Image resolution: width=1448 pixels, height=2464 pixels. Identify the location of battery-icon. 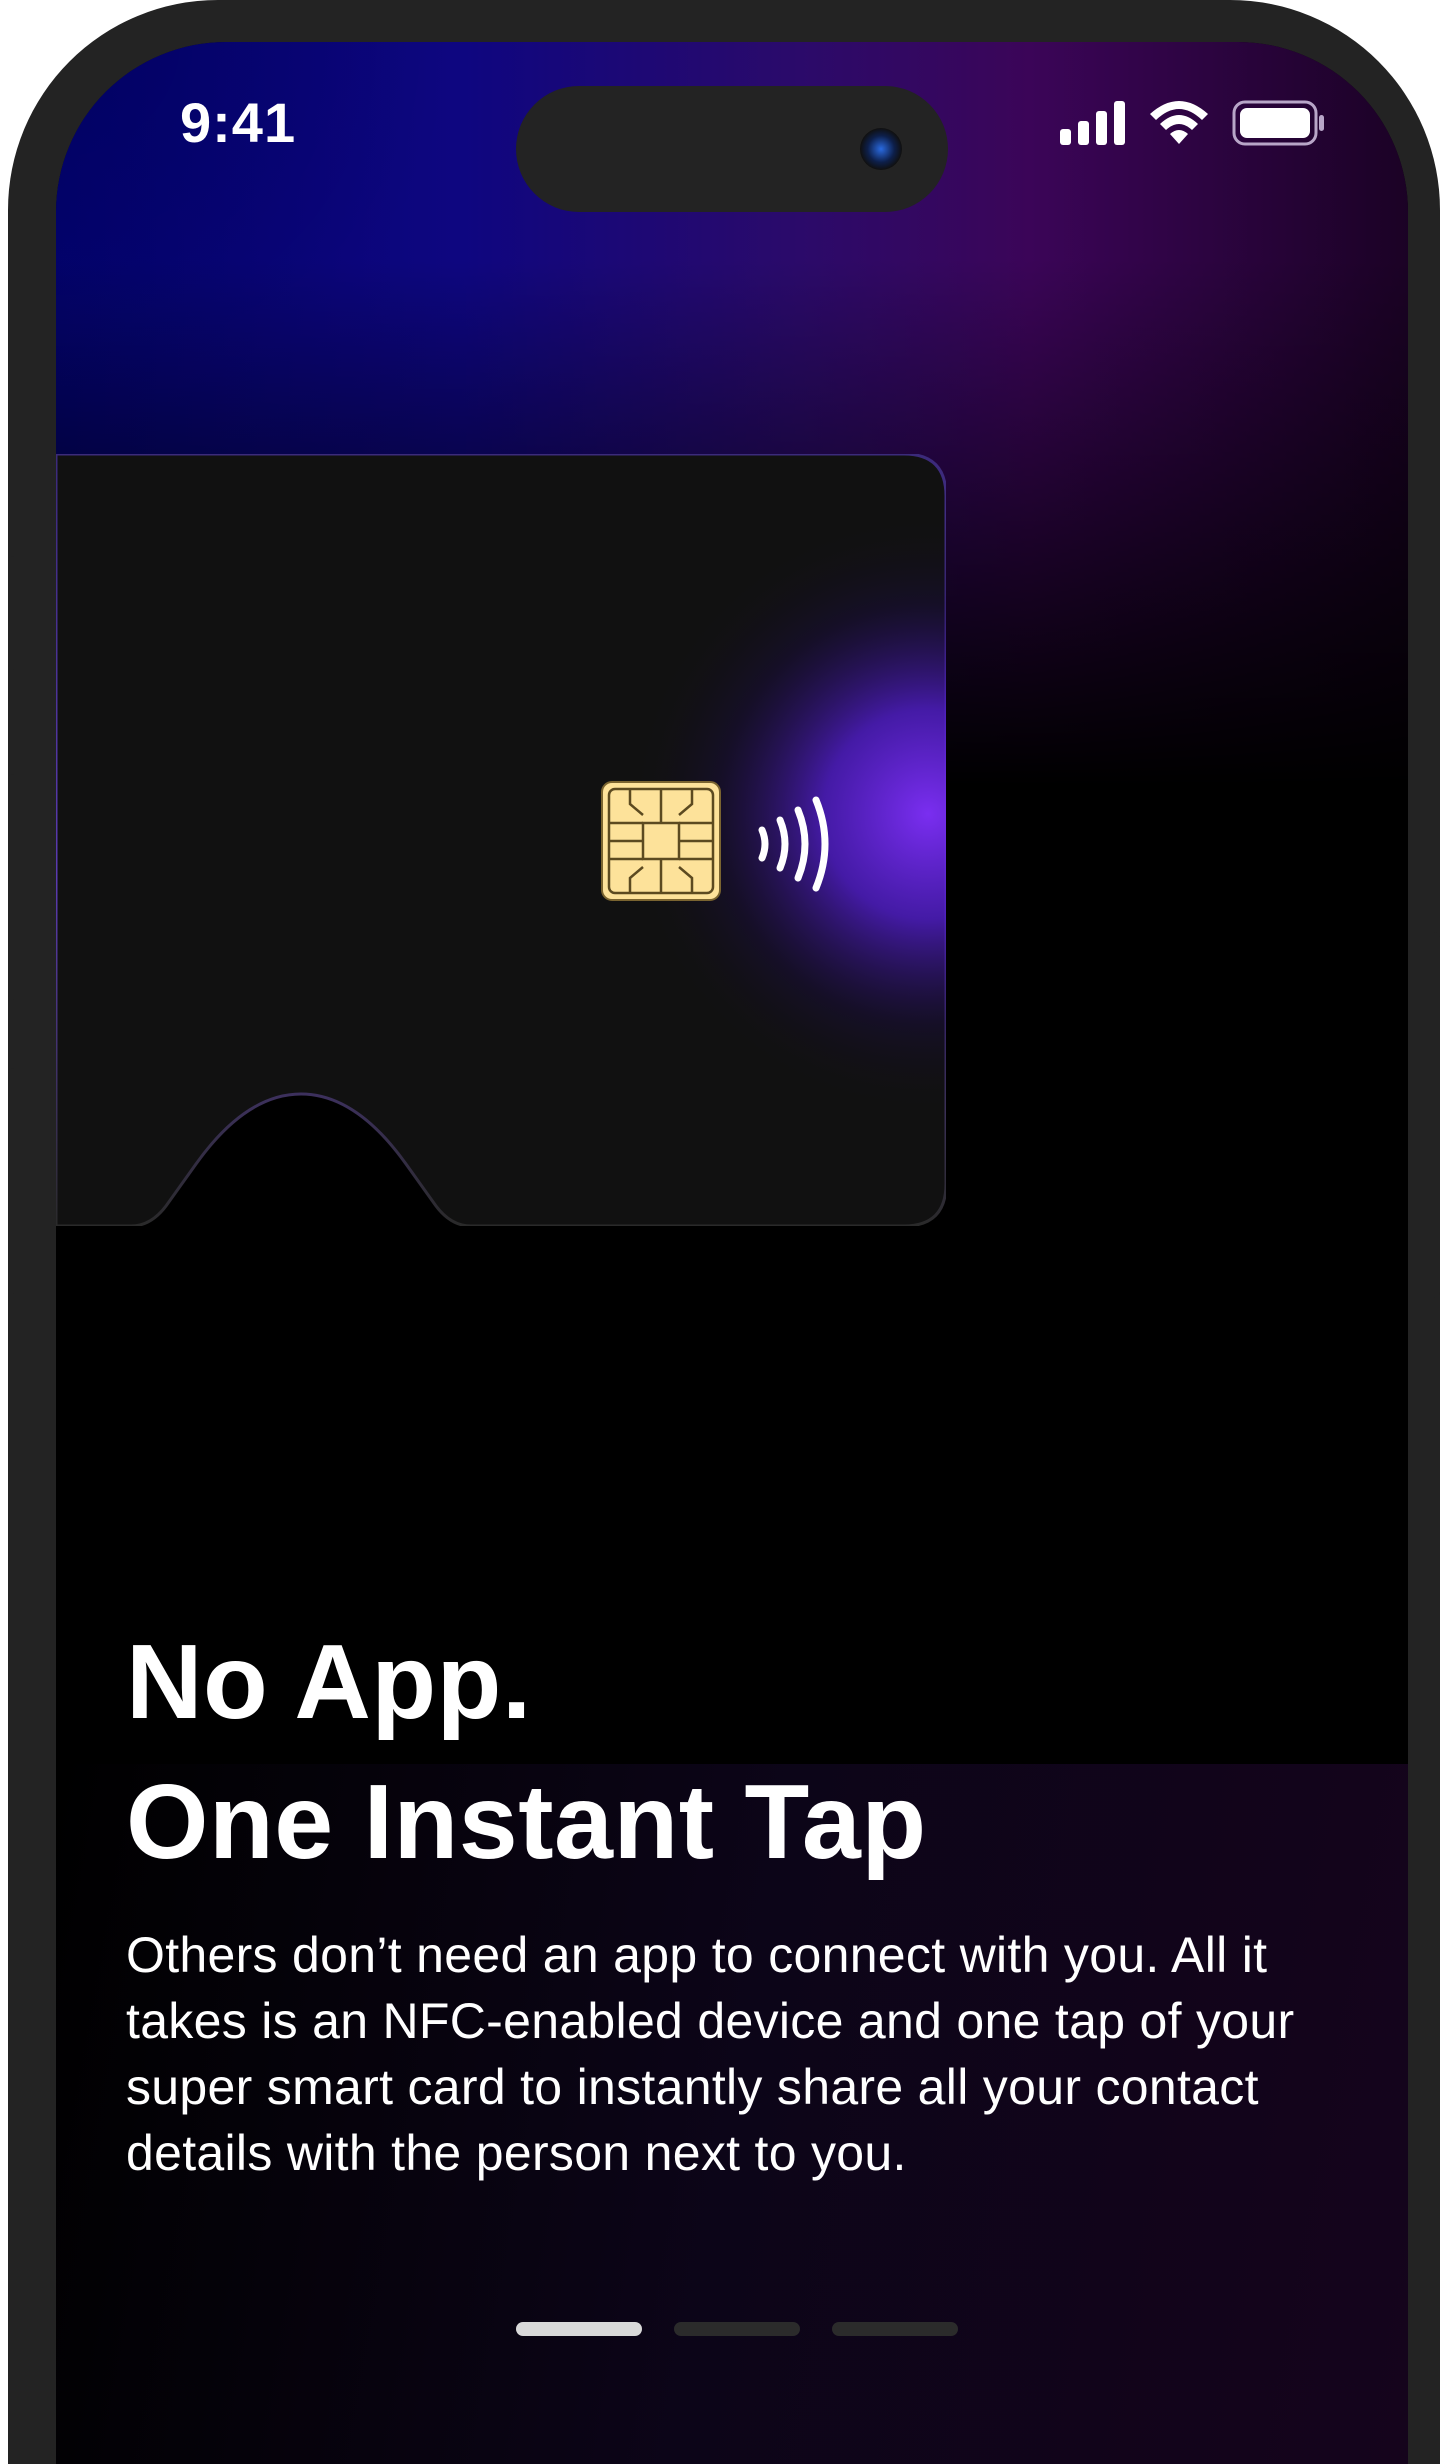
(1278, 123).